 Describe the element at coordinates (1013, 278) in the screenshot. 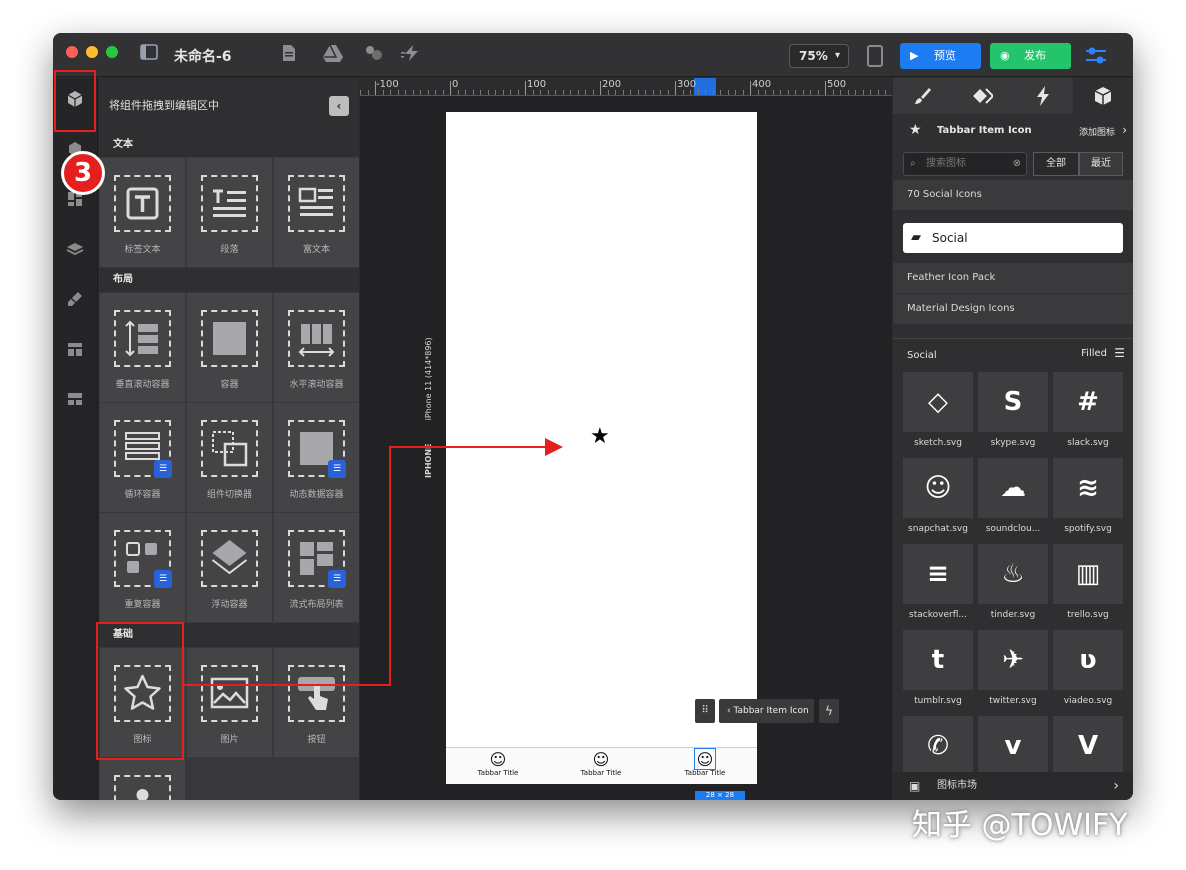

I see `library-feather: Feather Icon Pack` at that location.